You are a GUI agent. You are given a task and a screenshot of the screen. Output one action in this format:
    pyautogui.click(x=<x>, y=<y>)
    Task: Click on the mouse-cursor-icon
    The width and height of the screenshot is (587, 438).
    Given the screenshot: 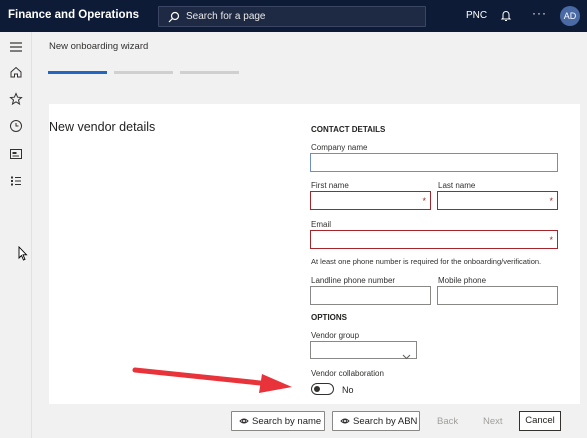 What is the action you would take?
    pyautogui.click(x=23, y=255)
    